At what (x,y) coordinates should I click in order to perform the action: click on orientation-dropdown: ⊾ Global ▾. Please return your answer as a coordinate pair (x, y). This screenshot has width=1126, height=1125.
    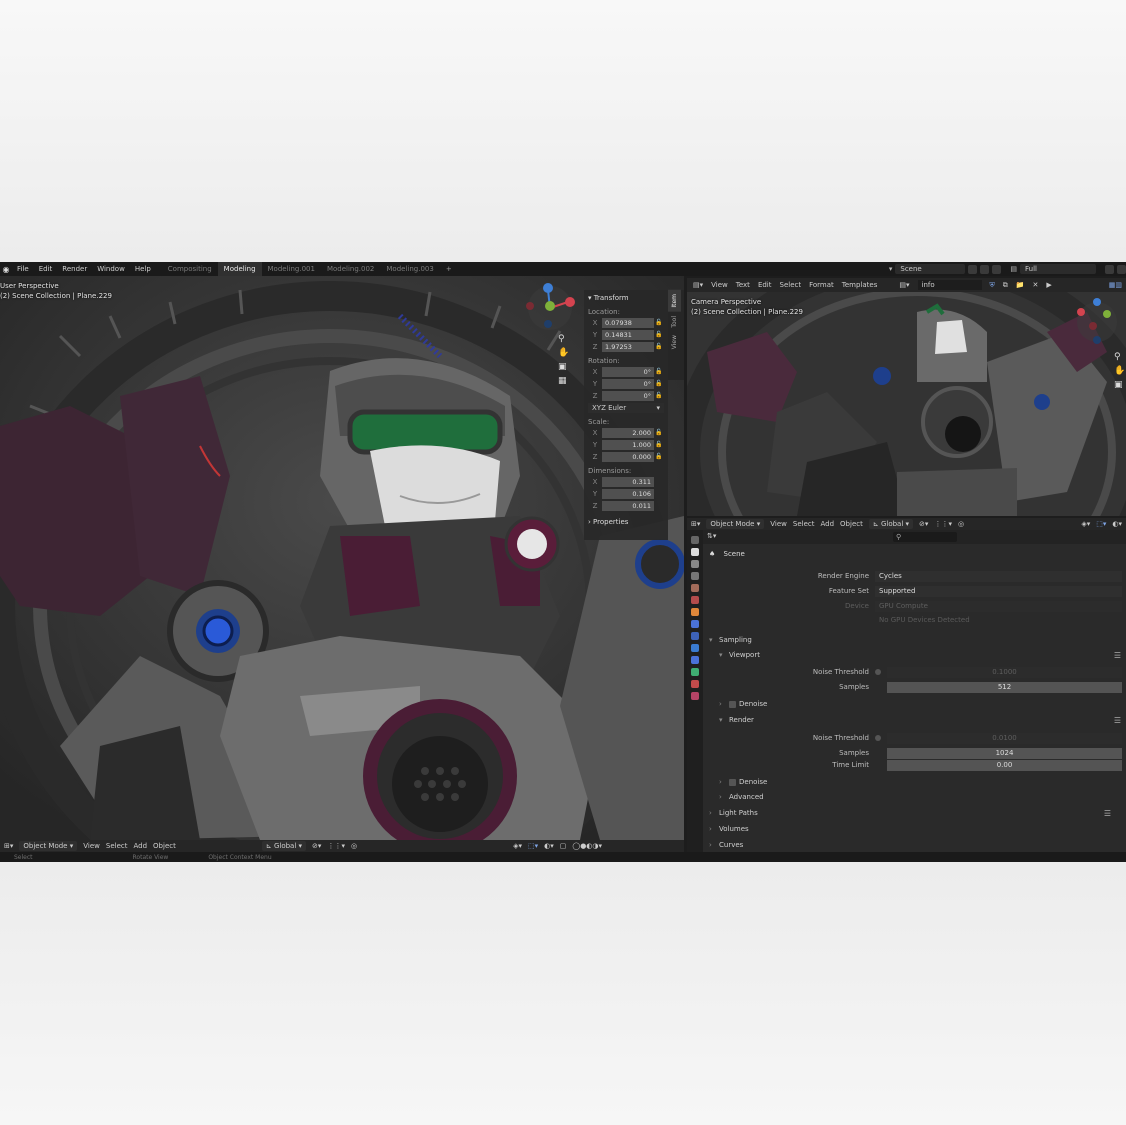
    Looking at the image, I should click on (891, 524).